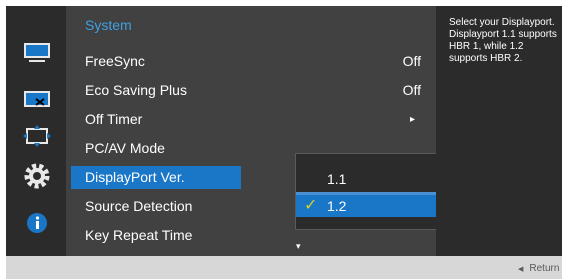  I want to click on scroll-down-icon: ▾, so click(298, 246).